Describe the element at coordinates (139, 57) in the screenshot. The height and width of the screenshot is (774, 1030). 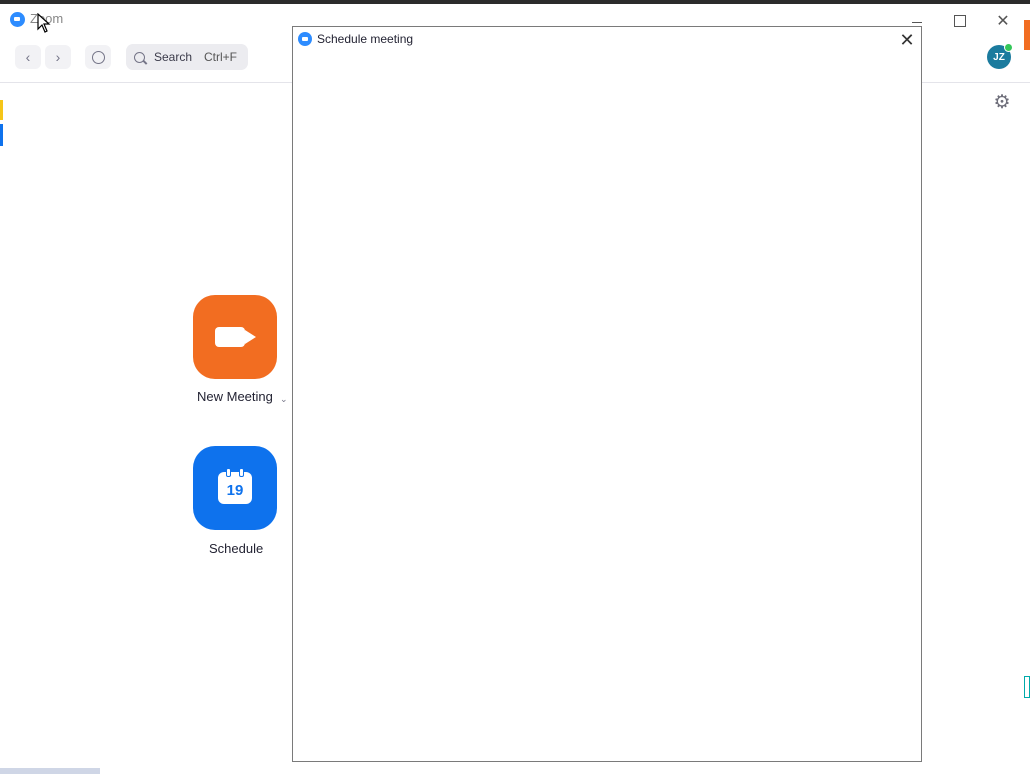
I see `search-icon` at that location.